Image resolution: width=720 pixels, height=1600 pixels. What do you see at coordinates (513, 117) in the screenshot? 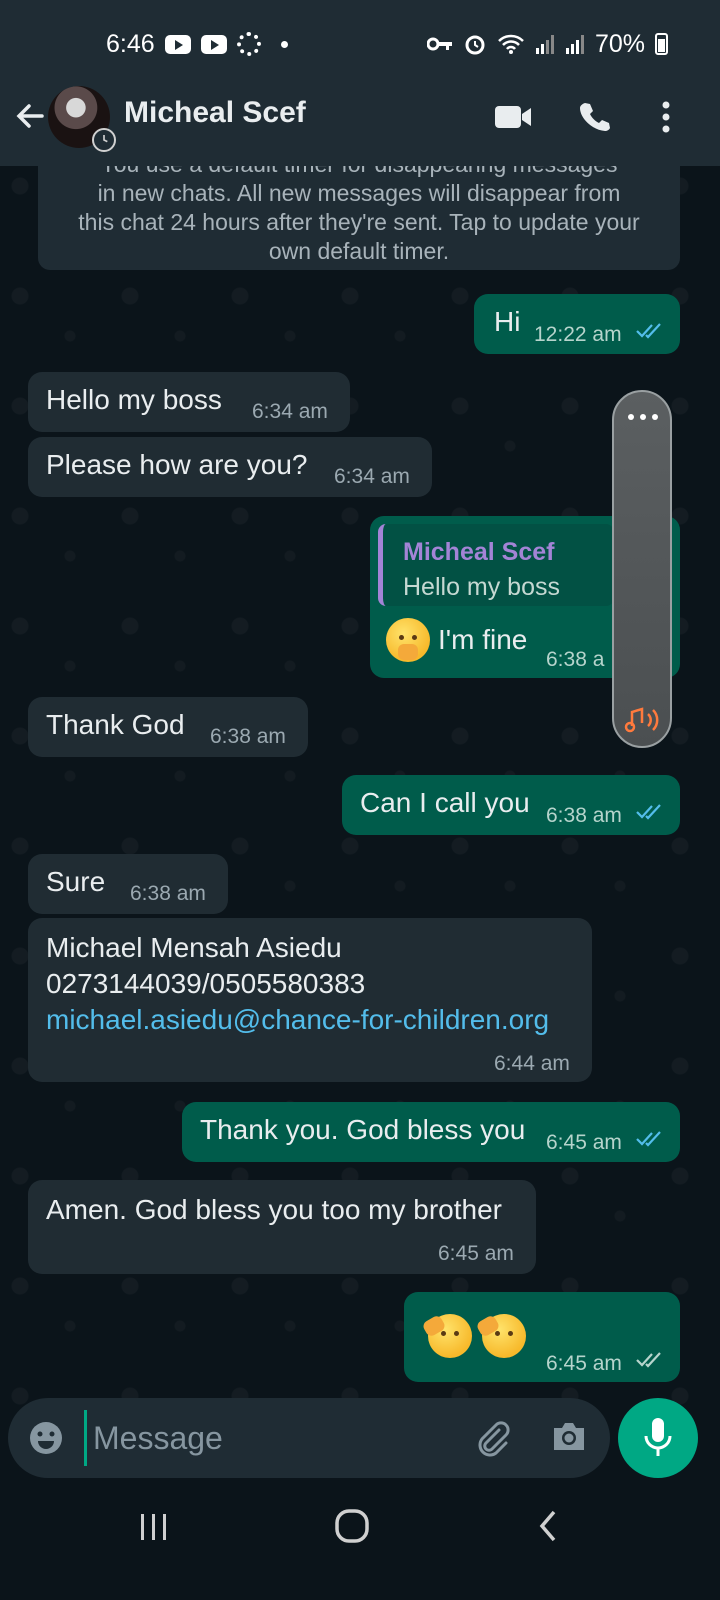
I see `video-call-icon` at bounding box center [513, 117].